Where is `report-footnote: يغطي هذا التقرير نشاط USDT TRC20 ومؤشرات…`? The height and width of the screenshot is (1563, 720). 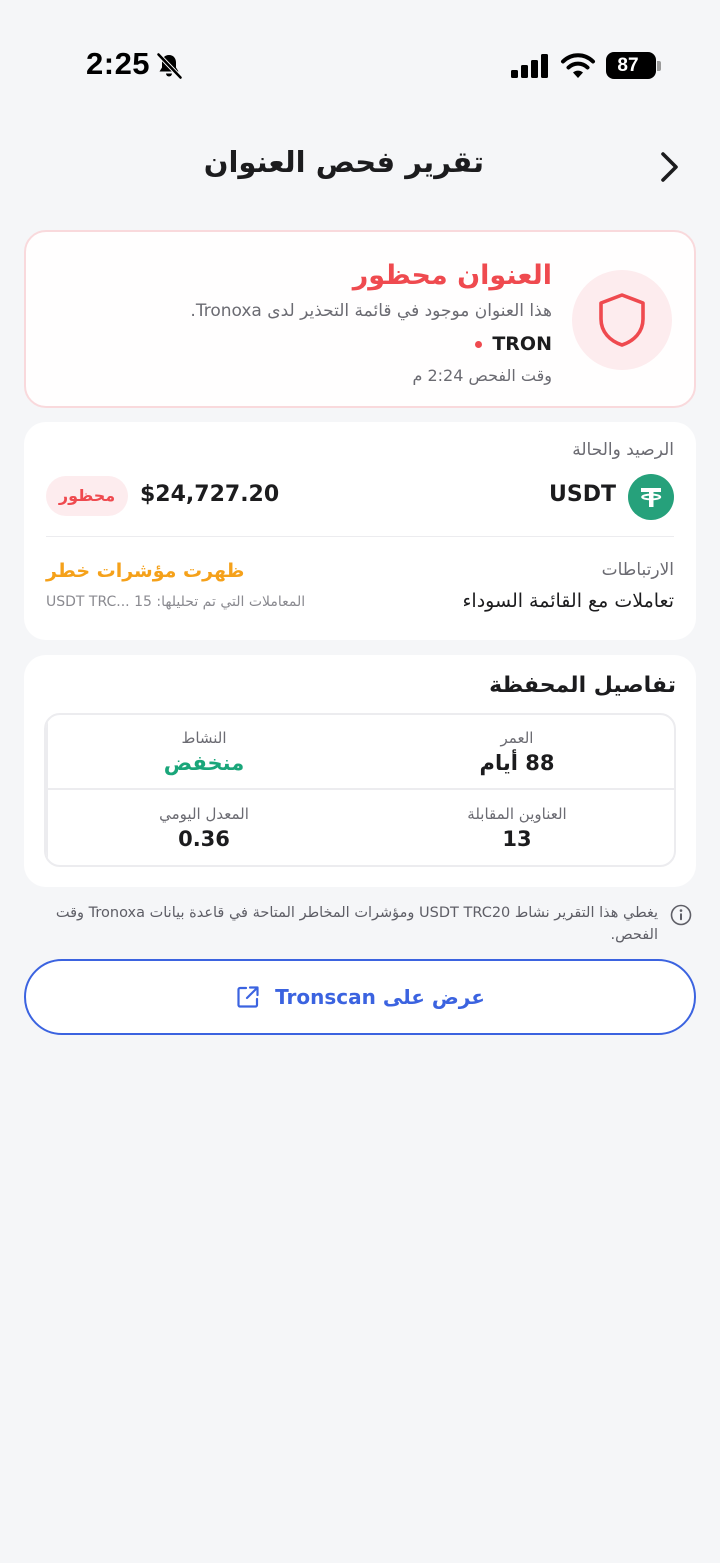 report-footnote: يغطي هذا التقرير نشاط USDT TRC20 ومؤشرات… is located at coordinates (372, 924).